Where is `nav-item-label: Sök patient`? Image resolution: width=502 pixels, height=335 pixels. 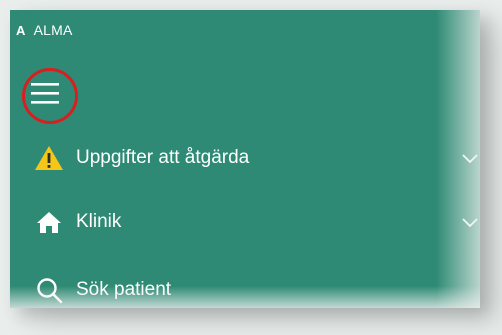
nav-item-label: Sök patient is located at coordinates (124, 289).